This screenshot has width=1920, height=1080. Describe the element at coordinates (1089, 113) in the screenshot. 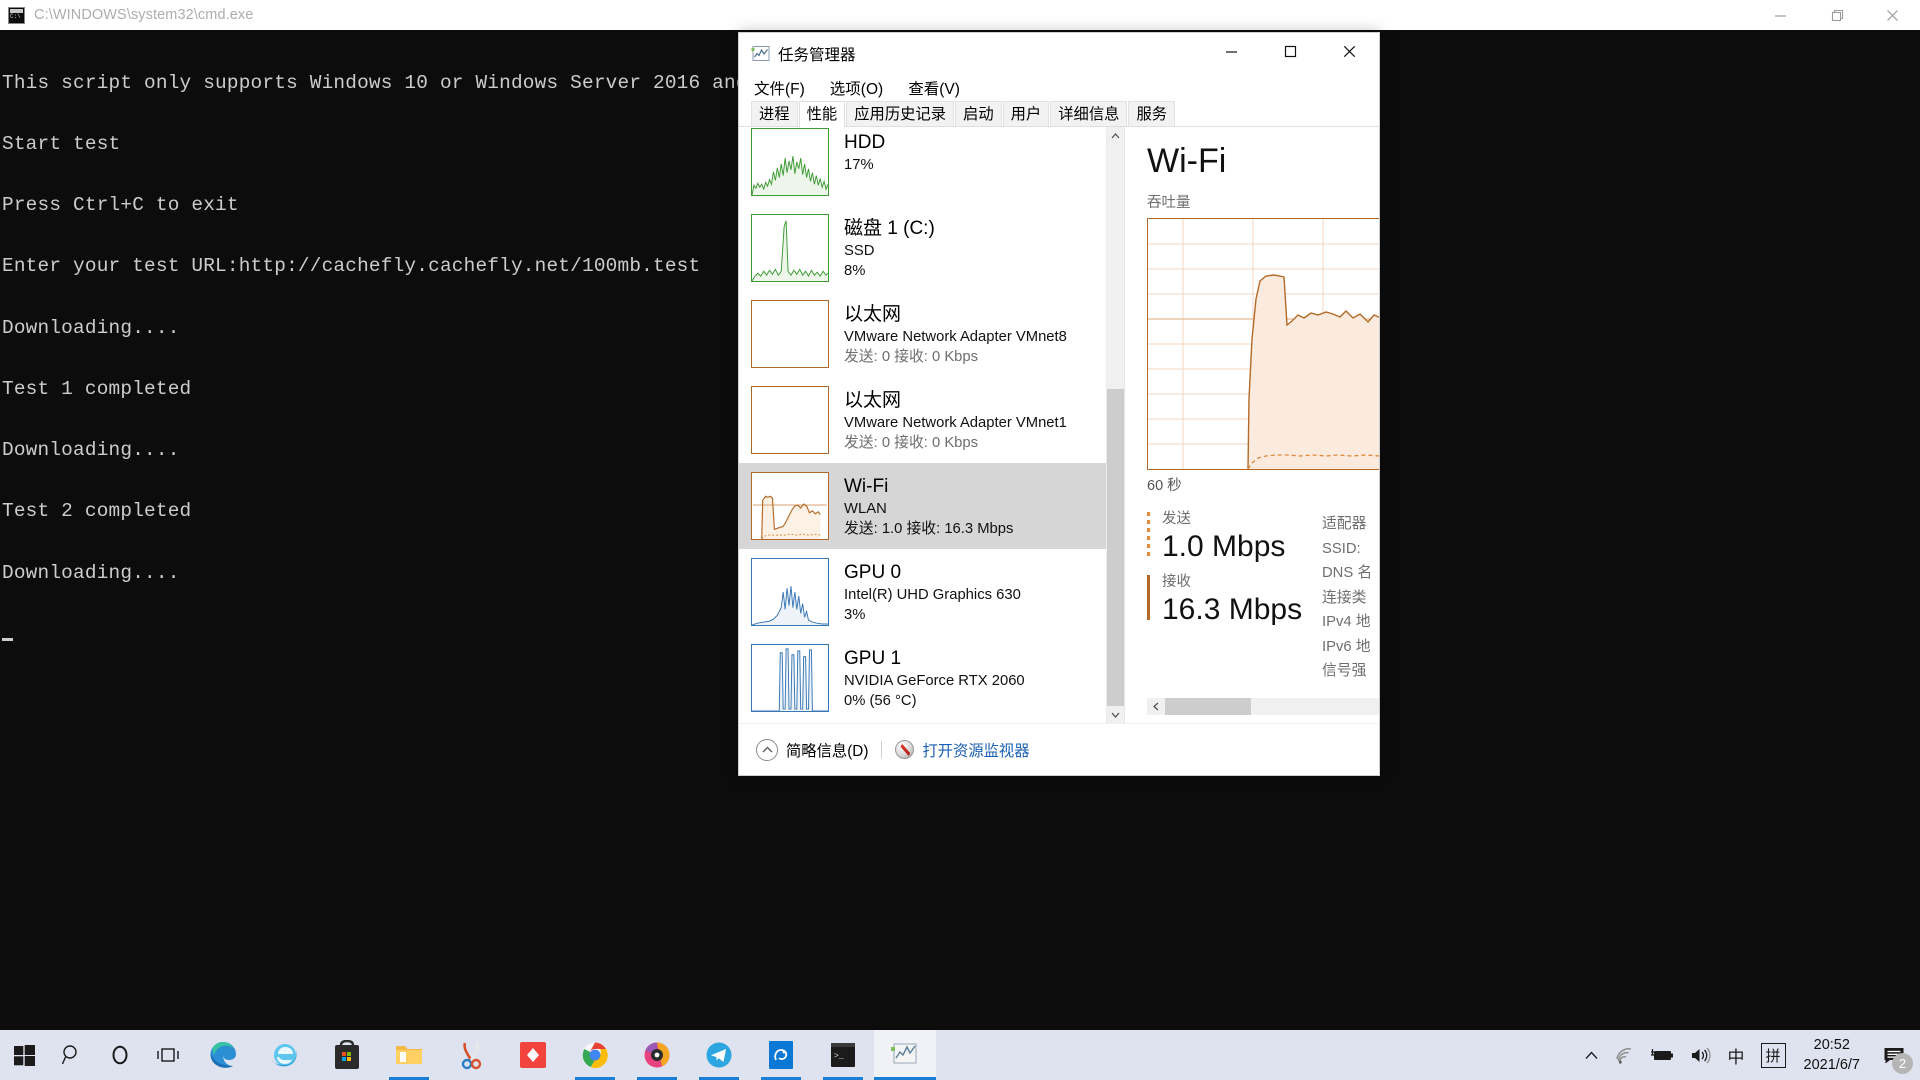

I see `tab-details: 详细信息` at that location.